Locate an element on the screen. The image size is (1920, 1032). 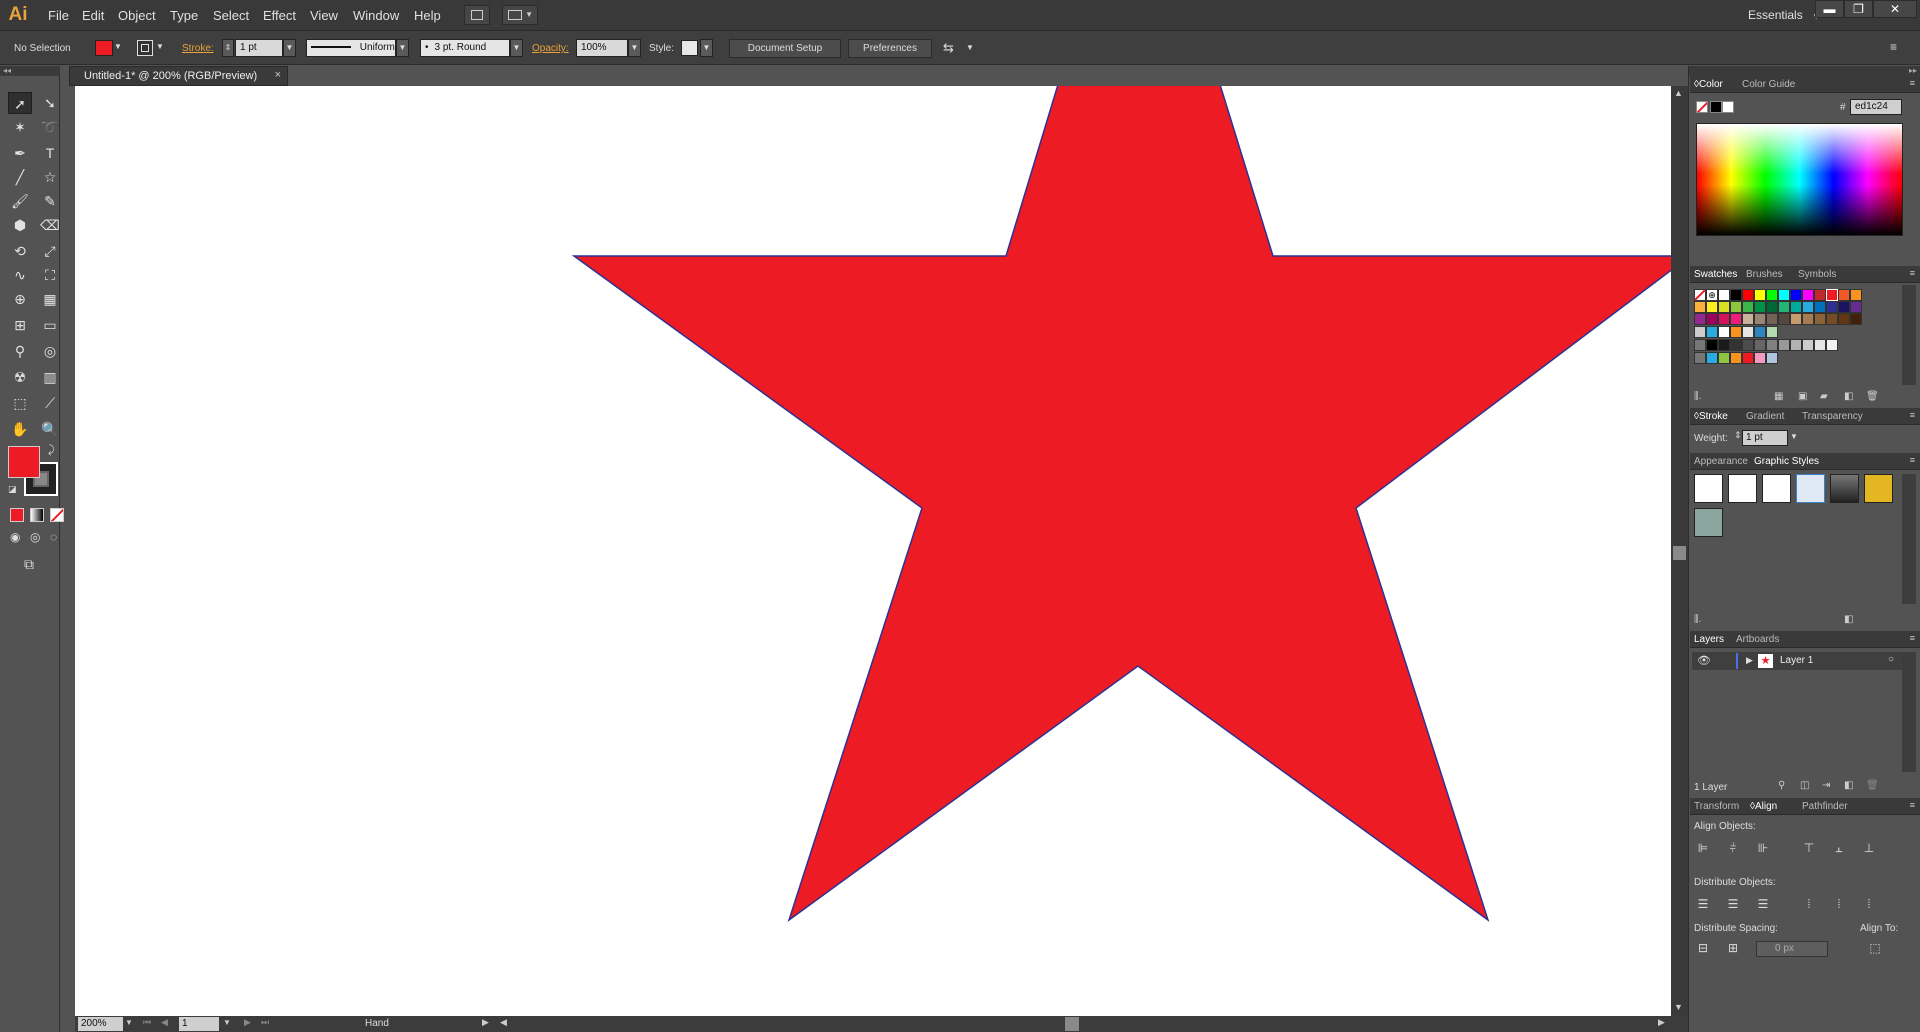
swatch-libraries-icon: ⫼. is located at coordinates (1697, 396).